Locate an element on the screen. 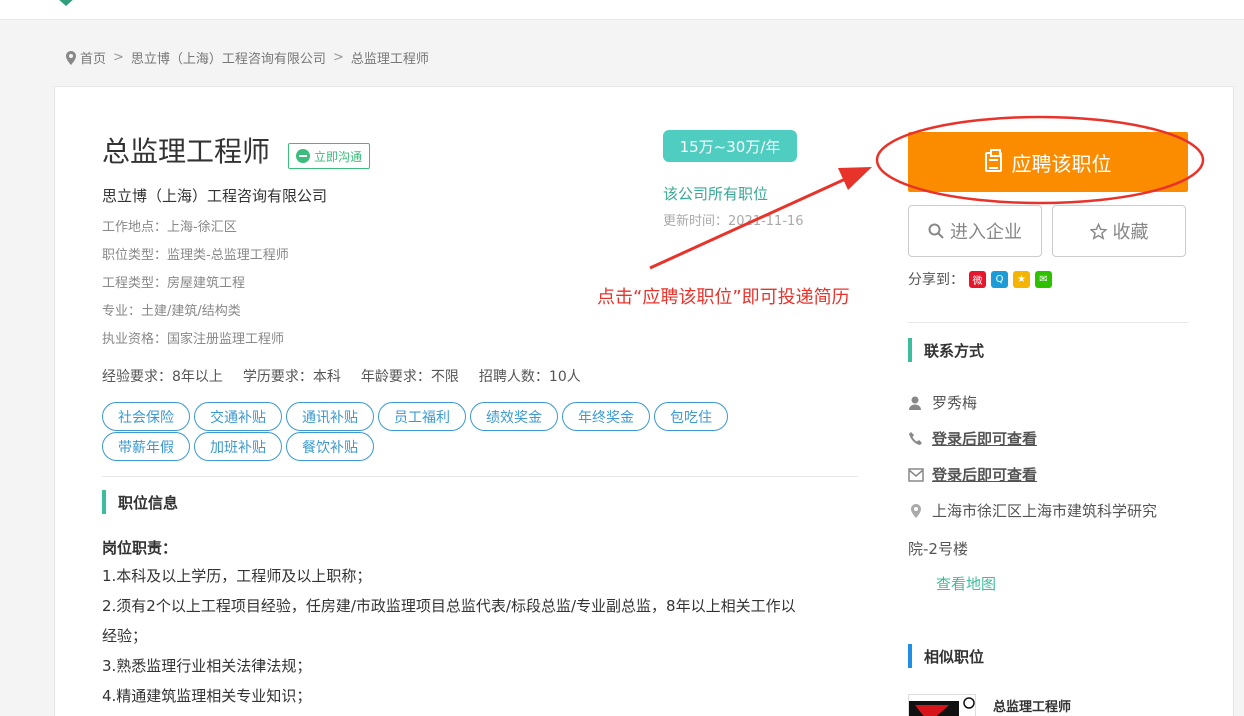 Image resolution: width=1244 pixels, height=716 pixels. weibo-share-icon: 微 is located at coordinates (977, 279).